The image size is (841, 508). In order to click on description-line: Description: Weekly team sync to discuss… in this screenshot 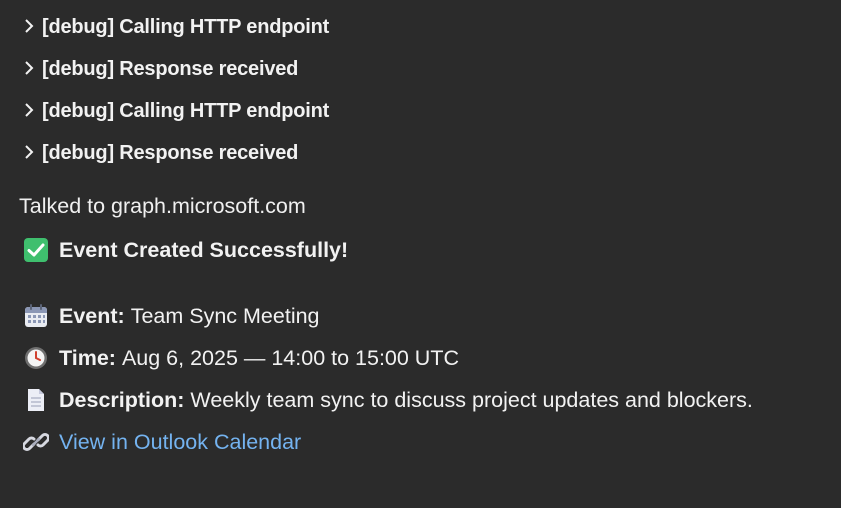, I will do `click(388, 400)`.